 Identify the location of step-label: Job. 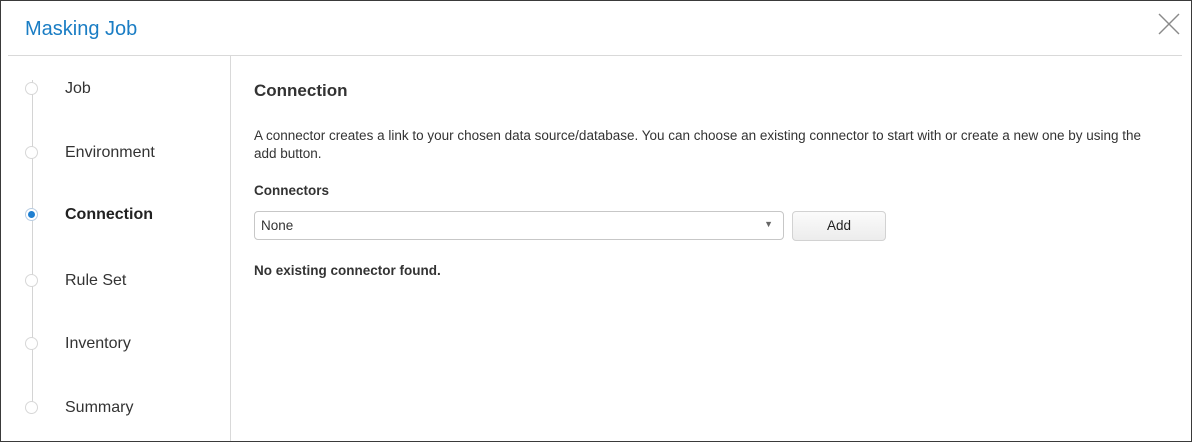
(78, 88).